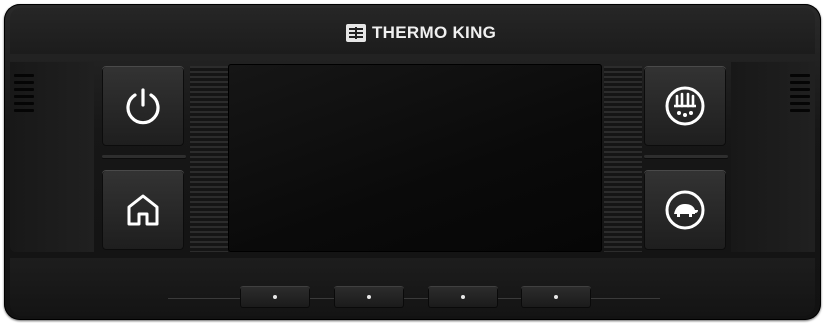  What do you see at coordinates (434, 32) in the screenshot?
I see `brand-name: THERMO KING` at bounding box center [434, 32].